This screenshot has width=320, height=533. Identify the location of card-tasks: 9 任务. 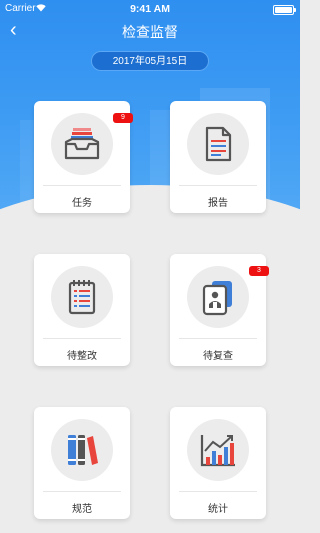
(83, 157).